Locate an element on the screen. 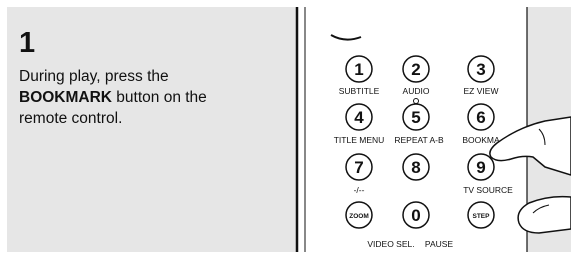  label-repeat-ab: REPEAT A-B is located at coordinates (419, 140).